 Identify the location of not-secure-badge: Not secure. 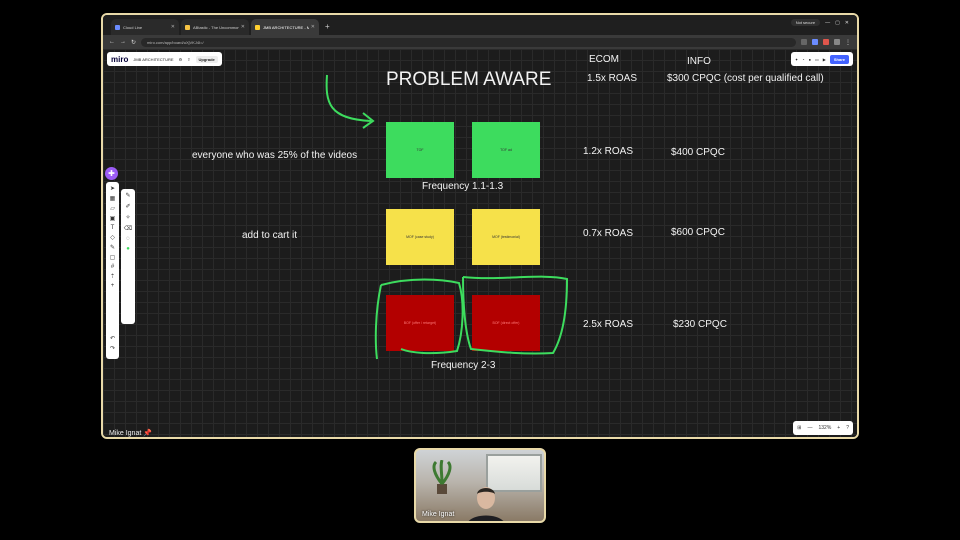
(805, 22).